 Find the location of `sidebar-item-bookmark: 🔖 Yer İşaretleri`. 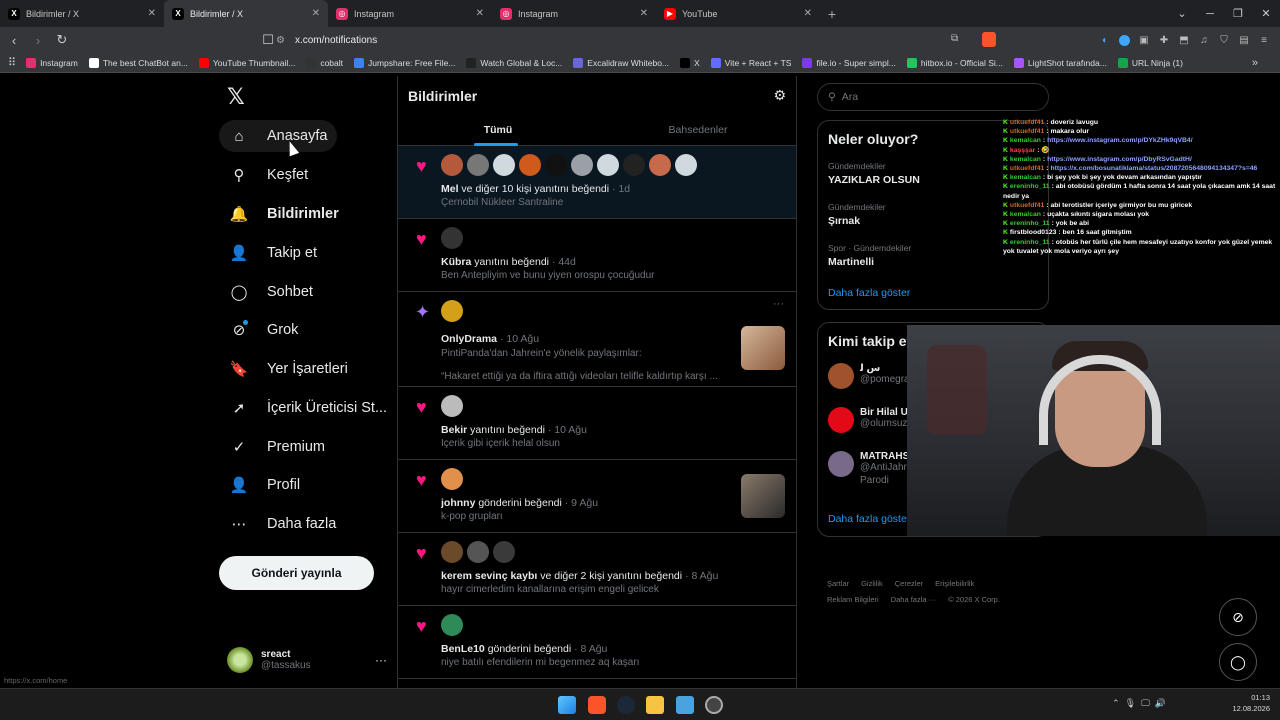

sidebar-item-bookmark: 🔖 Yer İşaretleri is located at coordinates (288, 369).